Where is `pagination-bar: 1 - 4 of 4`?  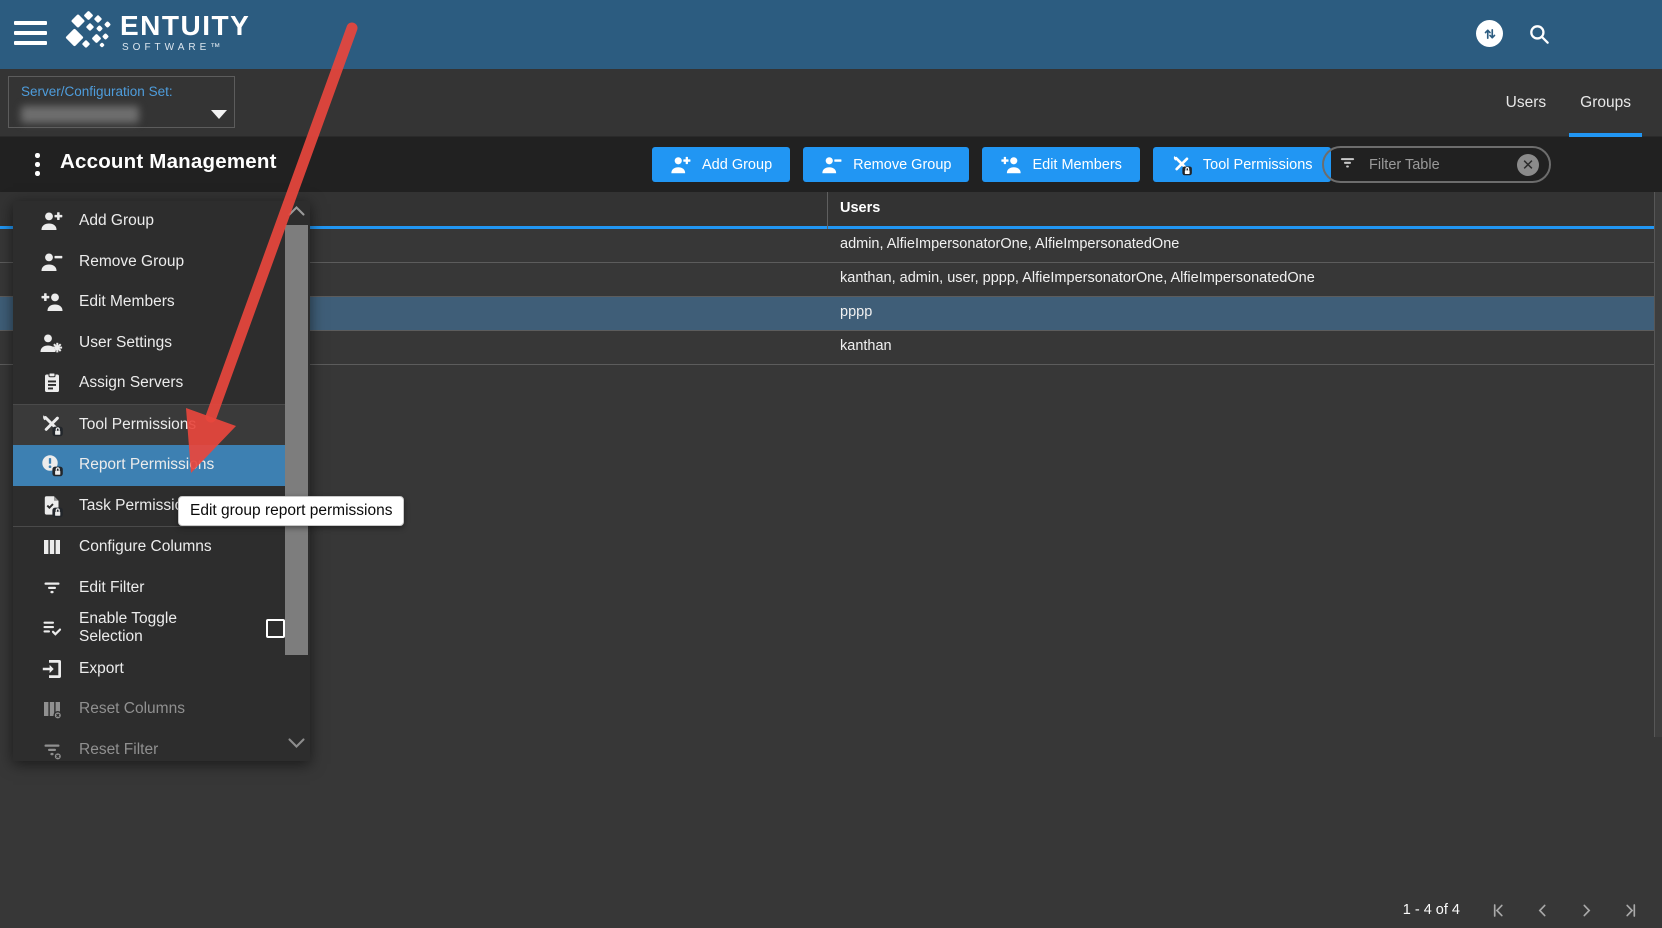
pagination-bar: 1 - 4 of 4 is located at coordinates (1527, 910).